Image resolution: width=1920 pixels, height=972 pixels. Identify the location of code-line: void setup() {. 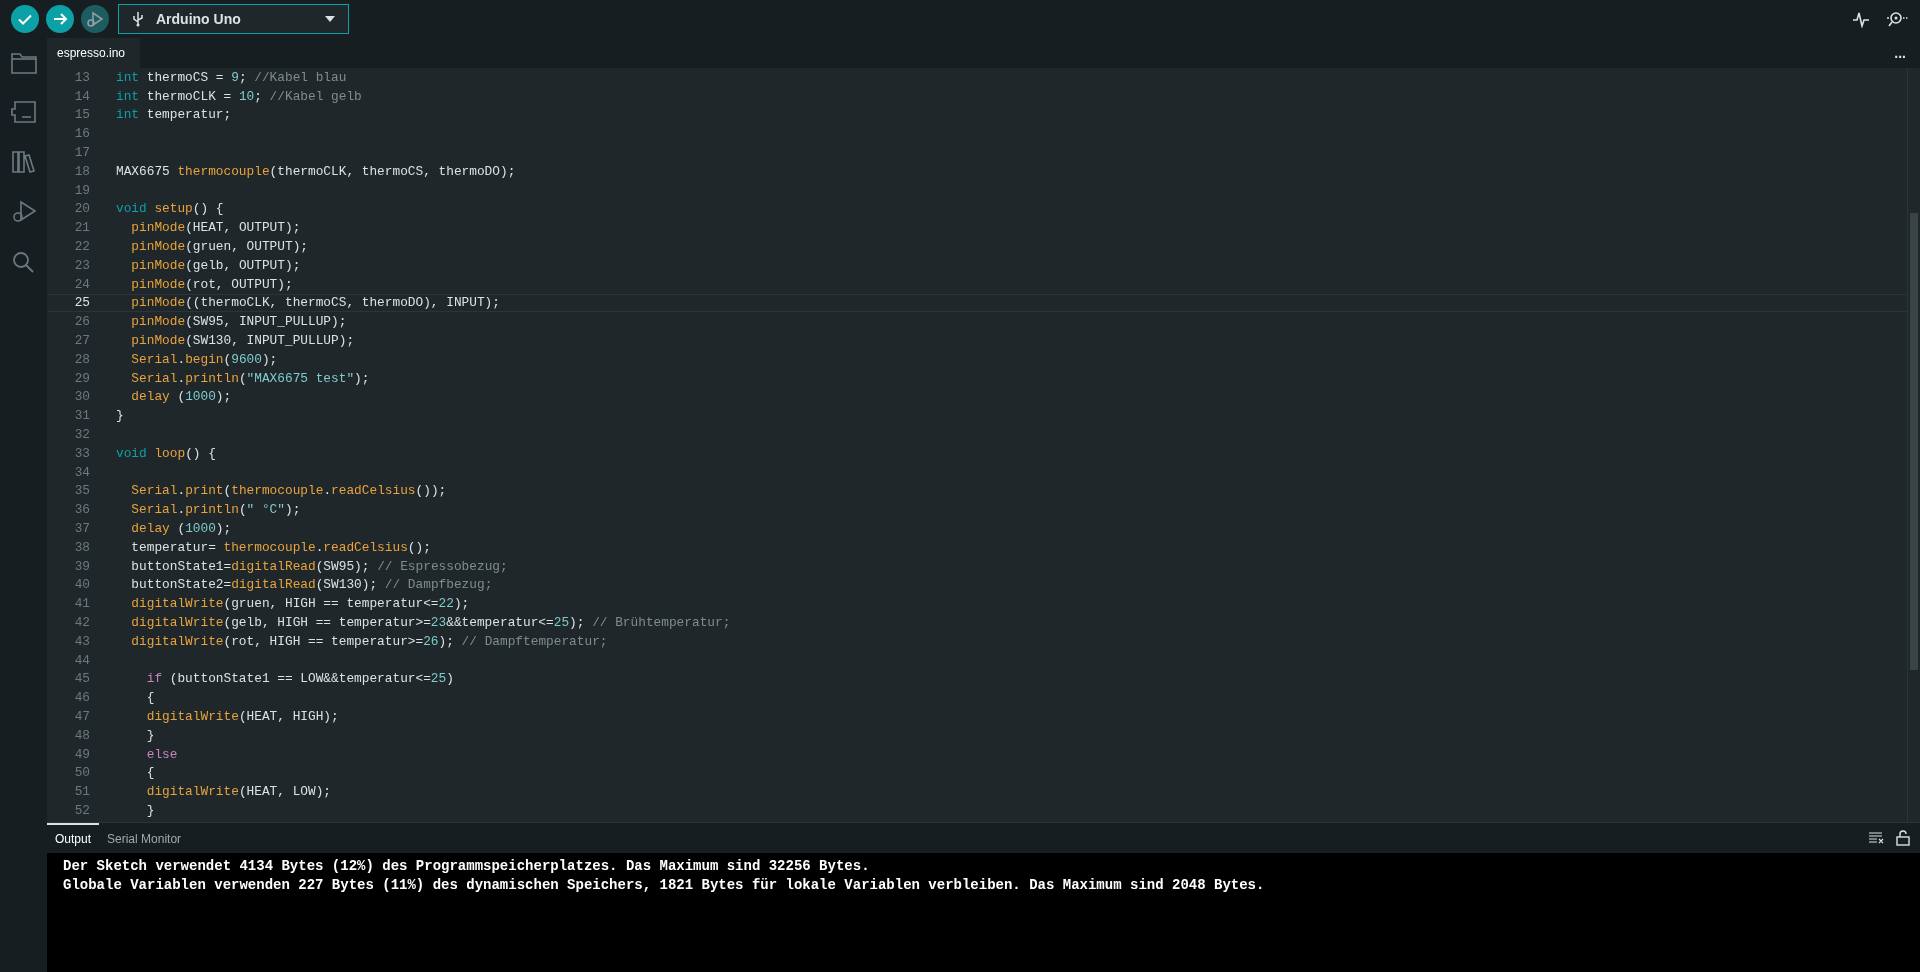
(170, 209).